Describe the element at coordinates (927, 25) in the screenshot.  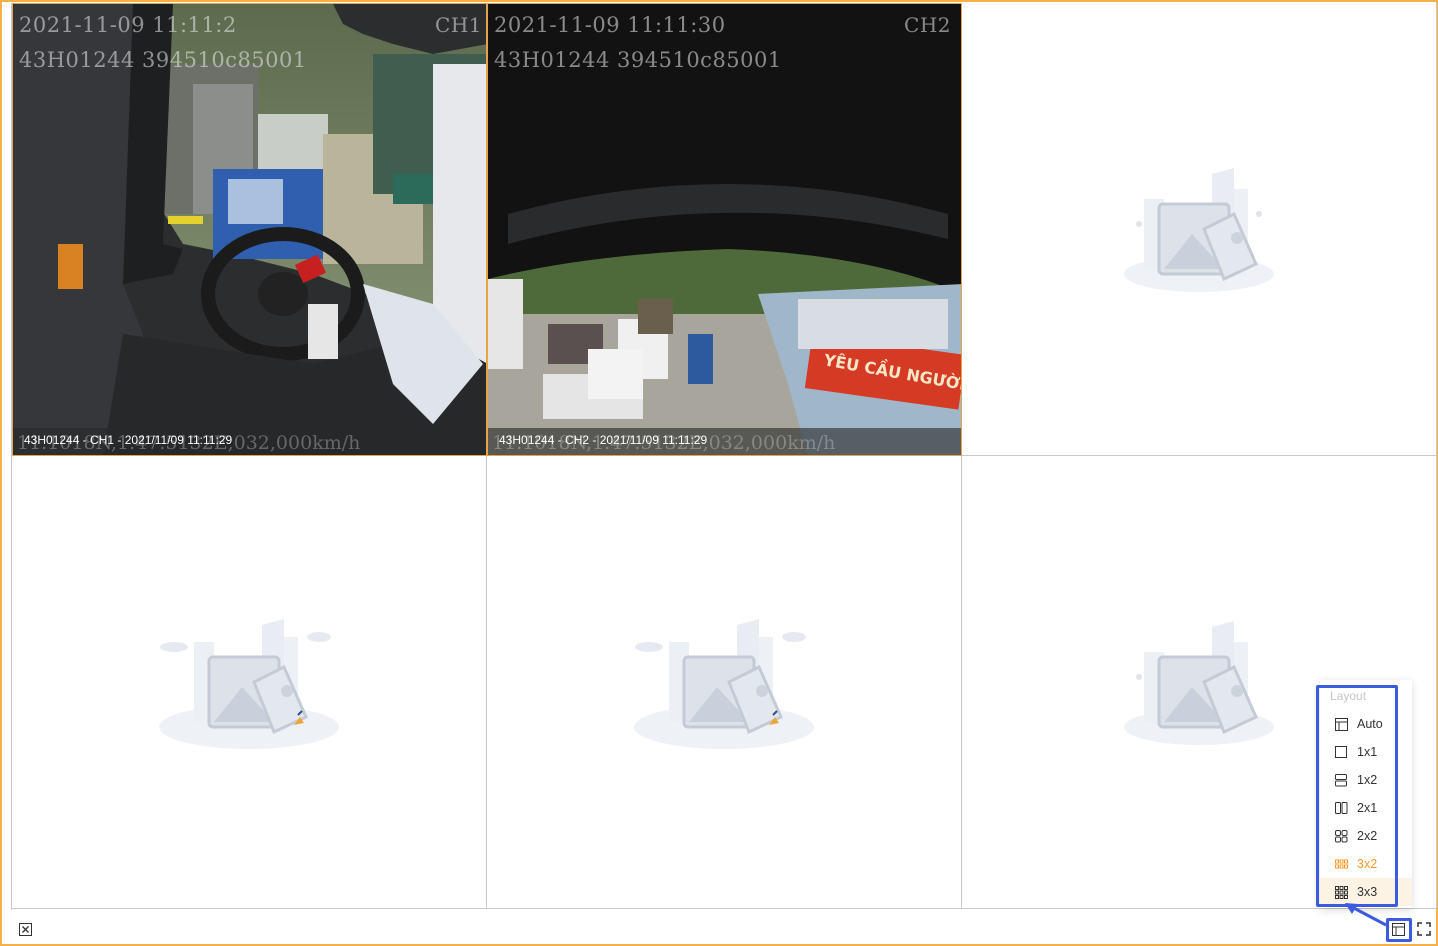
I see `ch2-osd-channel: CH2` at that location.